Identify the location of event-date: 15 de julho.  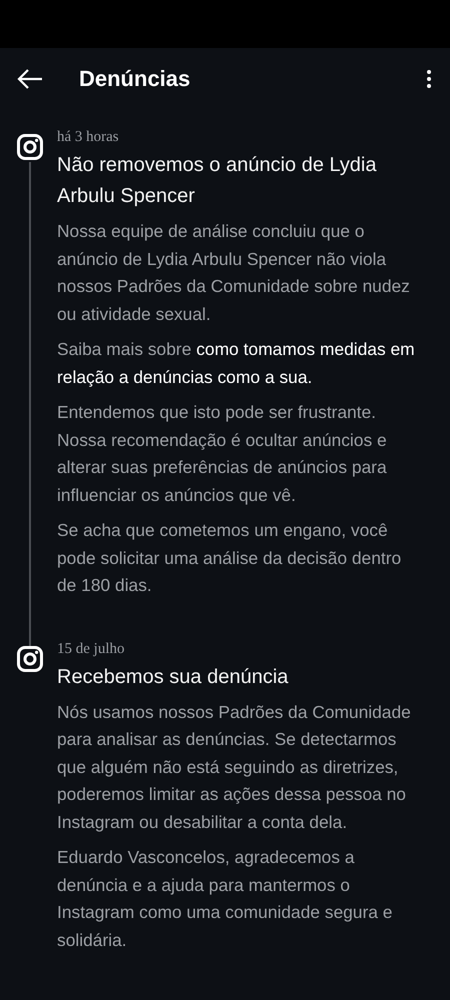
(91, 649).